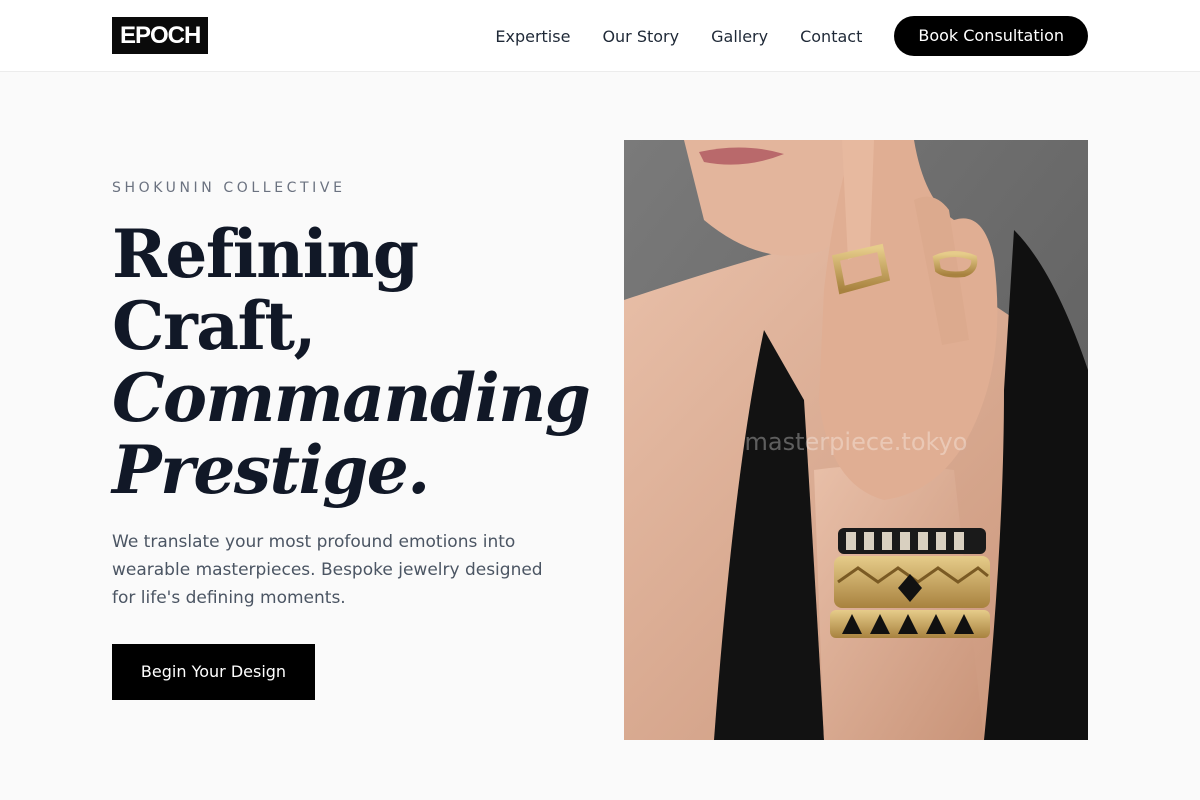  What do you see at coordinates (640, 36) in the screenshot?
I see `nav-link-our-story: Our Story` at bounding box center [640, 36].